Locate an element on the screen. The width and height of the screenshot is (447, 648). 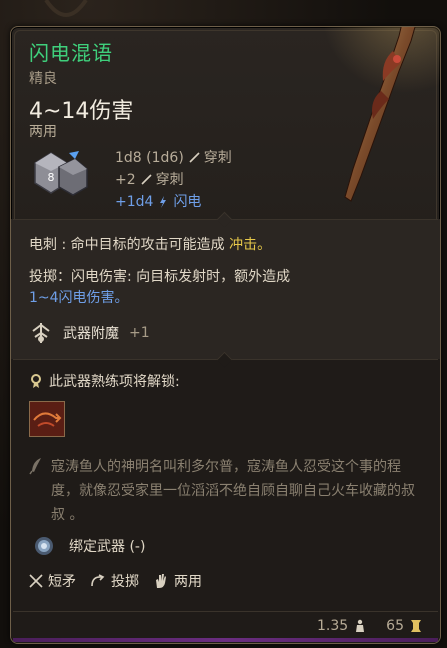
weapon-tags: 短矛 投掷 两用 is located at coordinates (115, 581).